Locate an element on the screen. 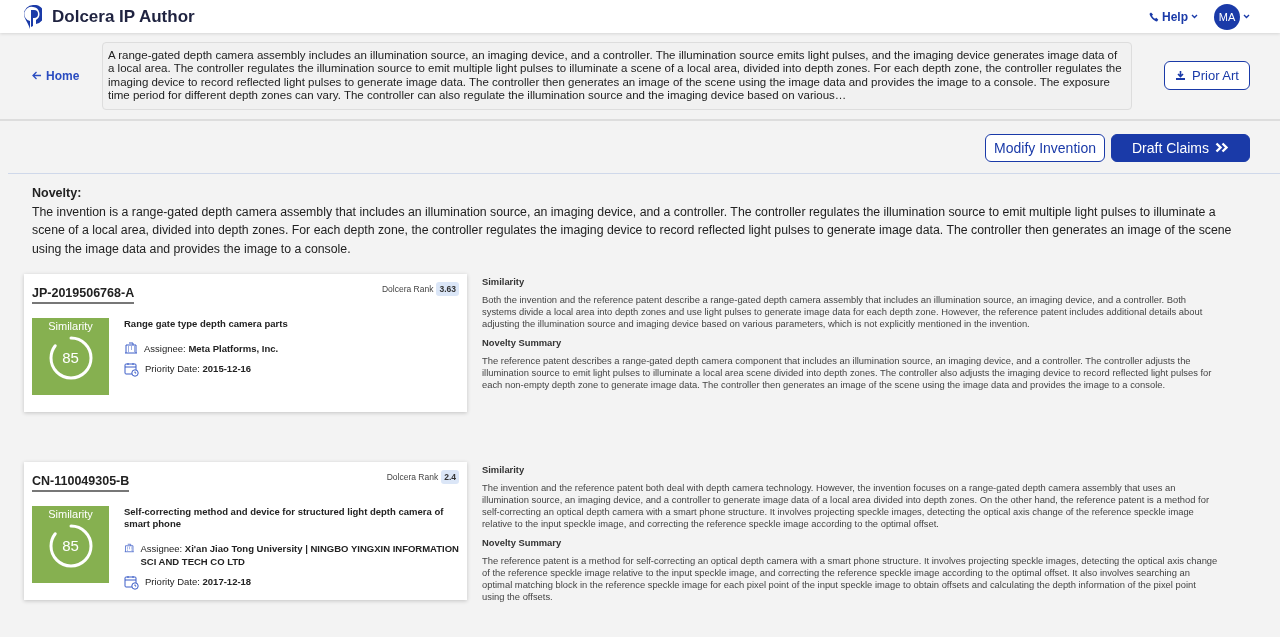 The height and width of the screenshot is (637, 1280). priority-date-text: Priority Date: 2017-12-18 is located at coordinates (198, 582).